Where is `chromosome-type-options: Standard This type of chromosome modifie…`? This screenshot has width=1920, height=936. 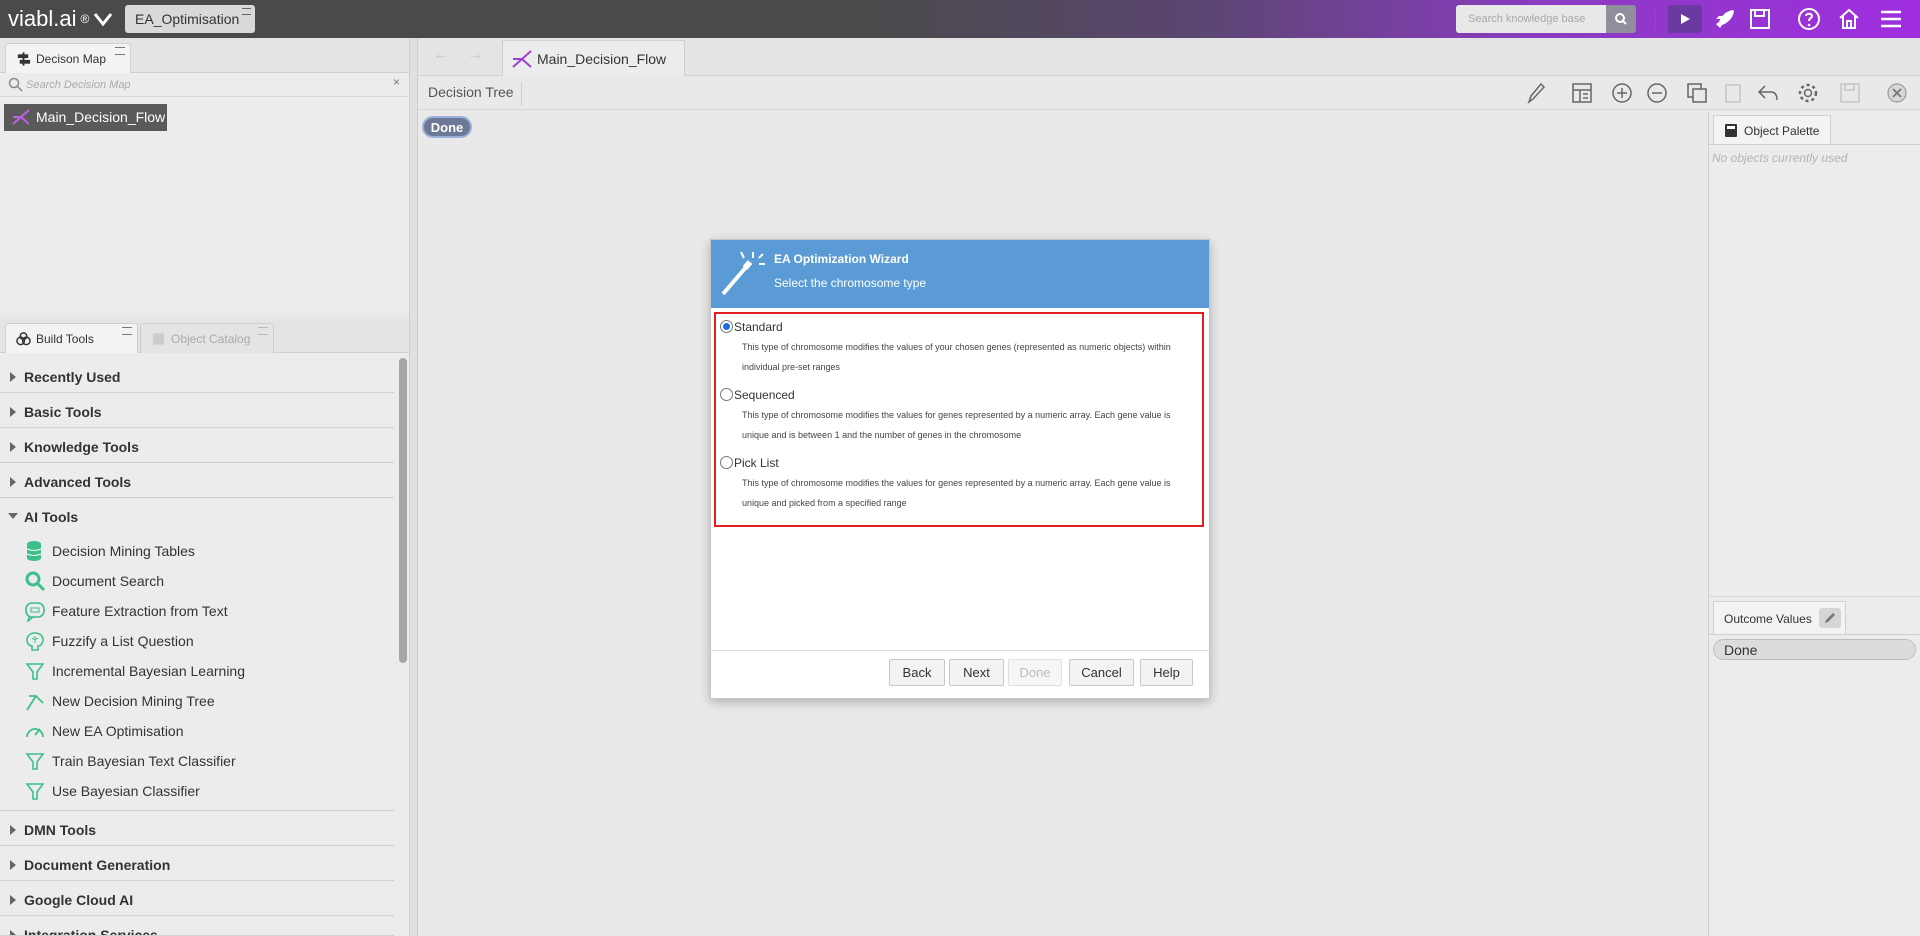 chromosome-type-options: Standard This type of chromosome modifie… is located at coordinates (959, 419).